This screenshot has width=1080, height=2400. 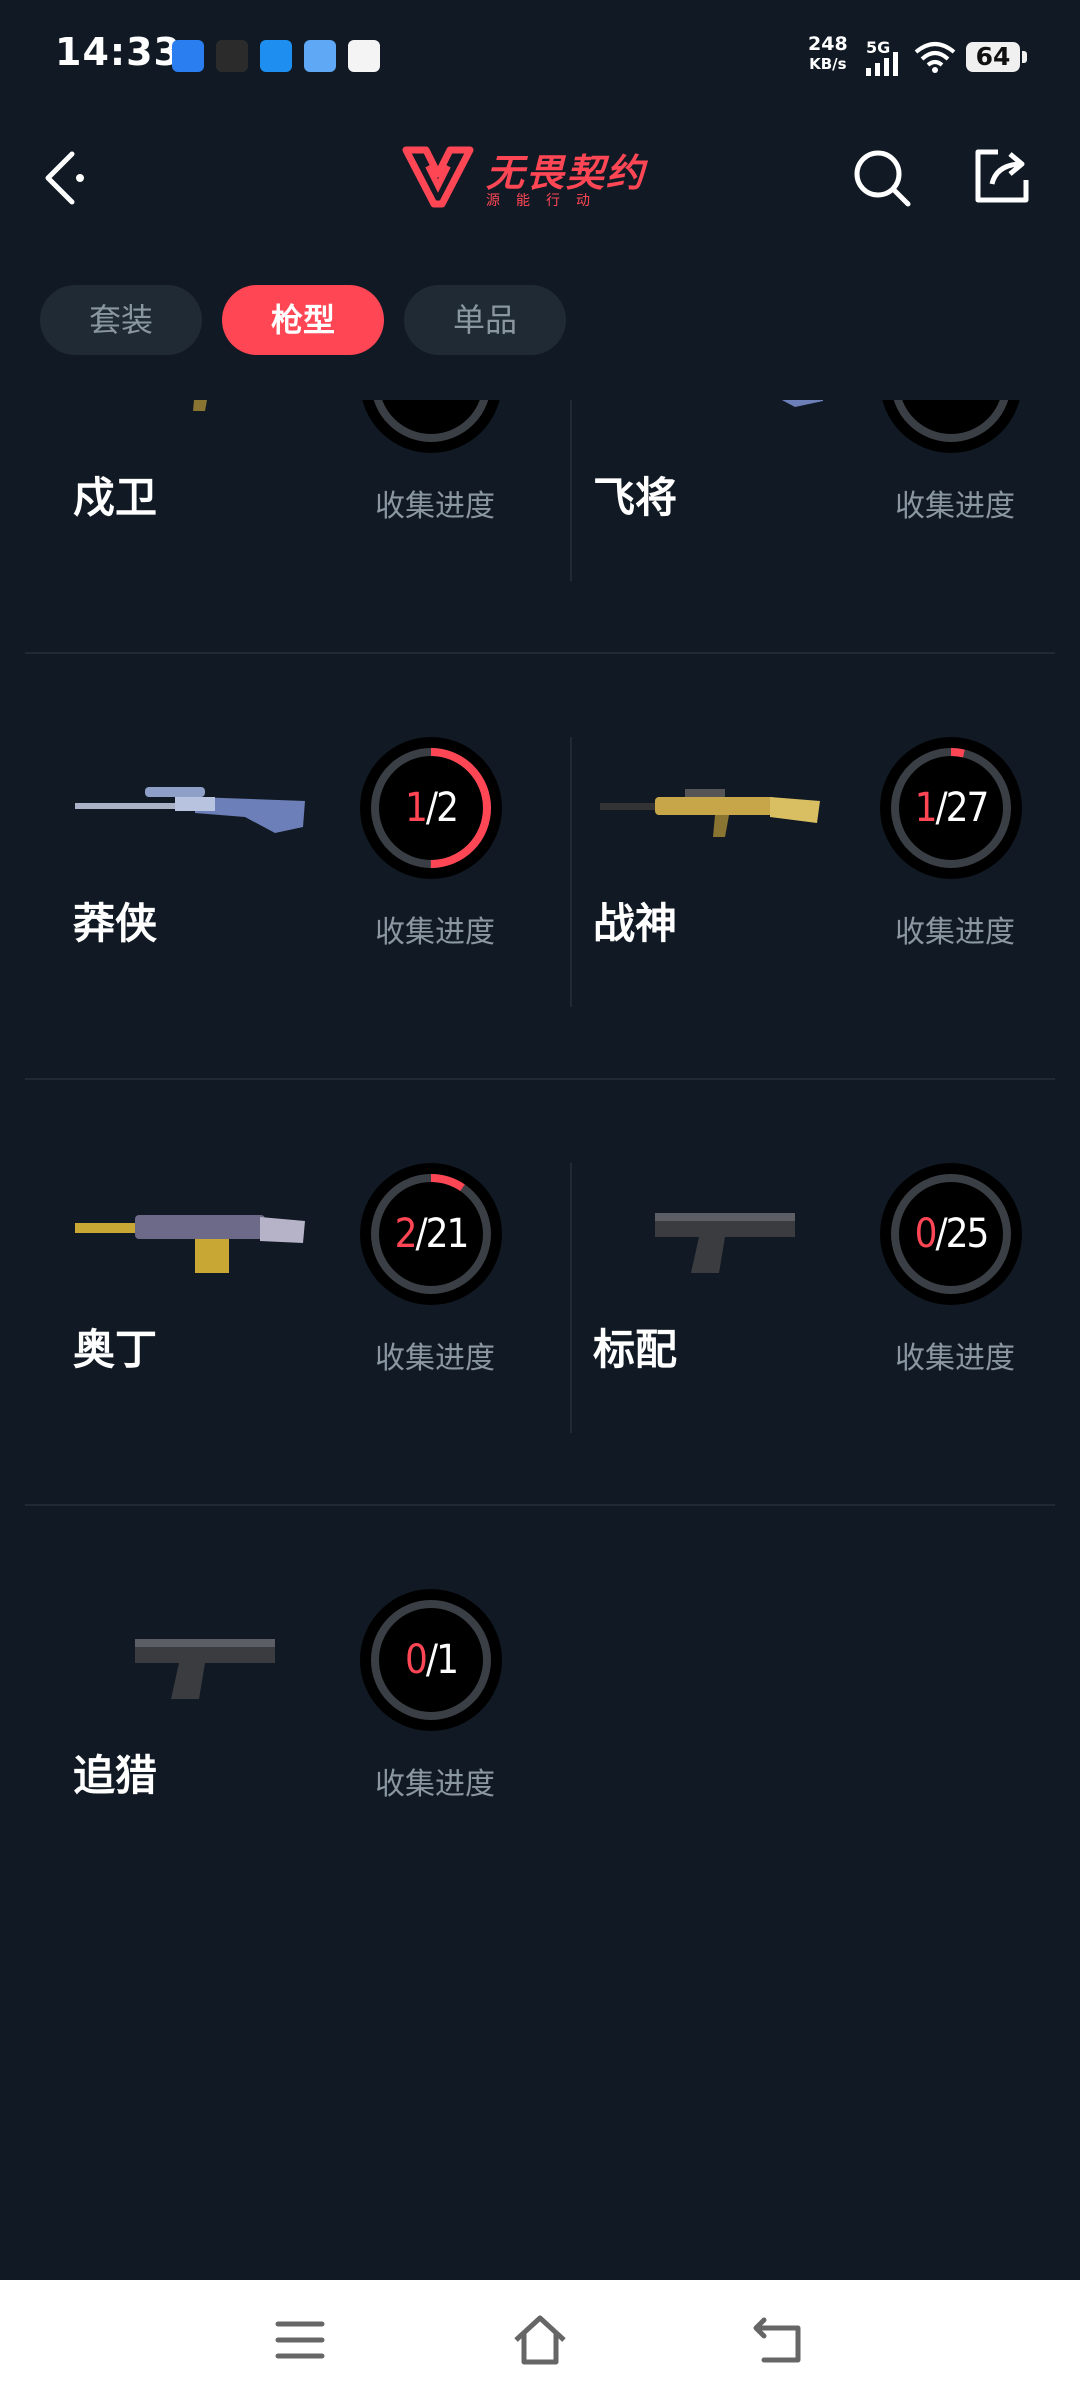 I want to click on progress-count: 0/25, so click(x=952, y=1234).